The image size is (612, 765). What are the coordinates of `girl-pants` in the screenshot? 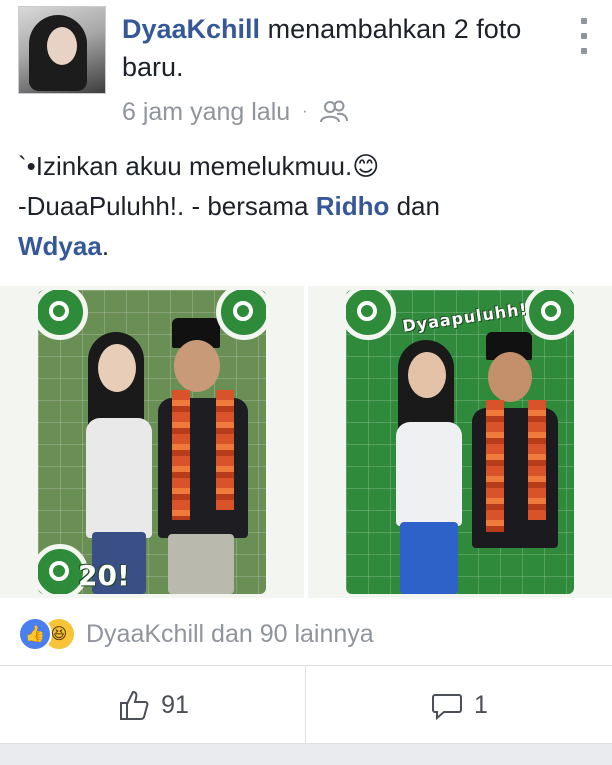 It's located at (429, 558).